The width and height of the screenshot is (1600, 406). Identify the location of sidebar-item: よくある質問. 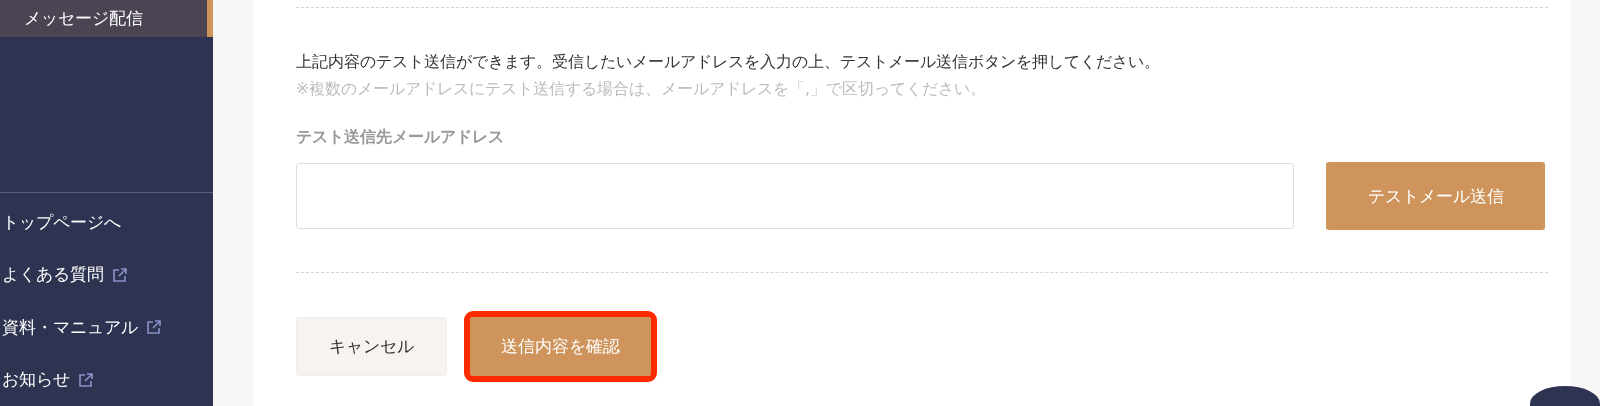
(106, 275).